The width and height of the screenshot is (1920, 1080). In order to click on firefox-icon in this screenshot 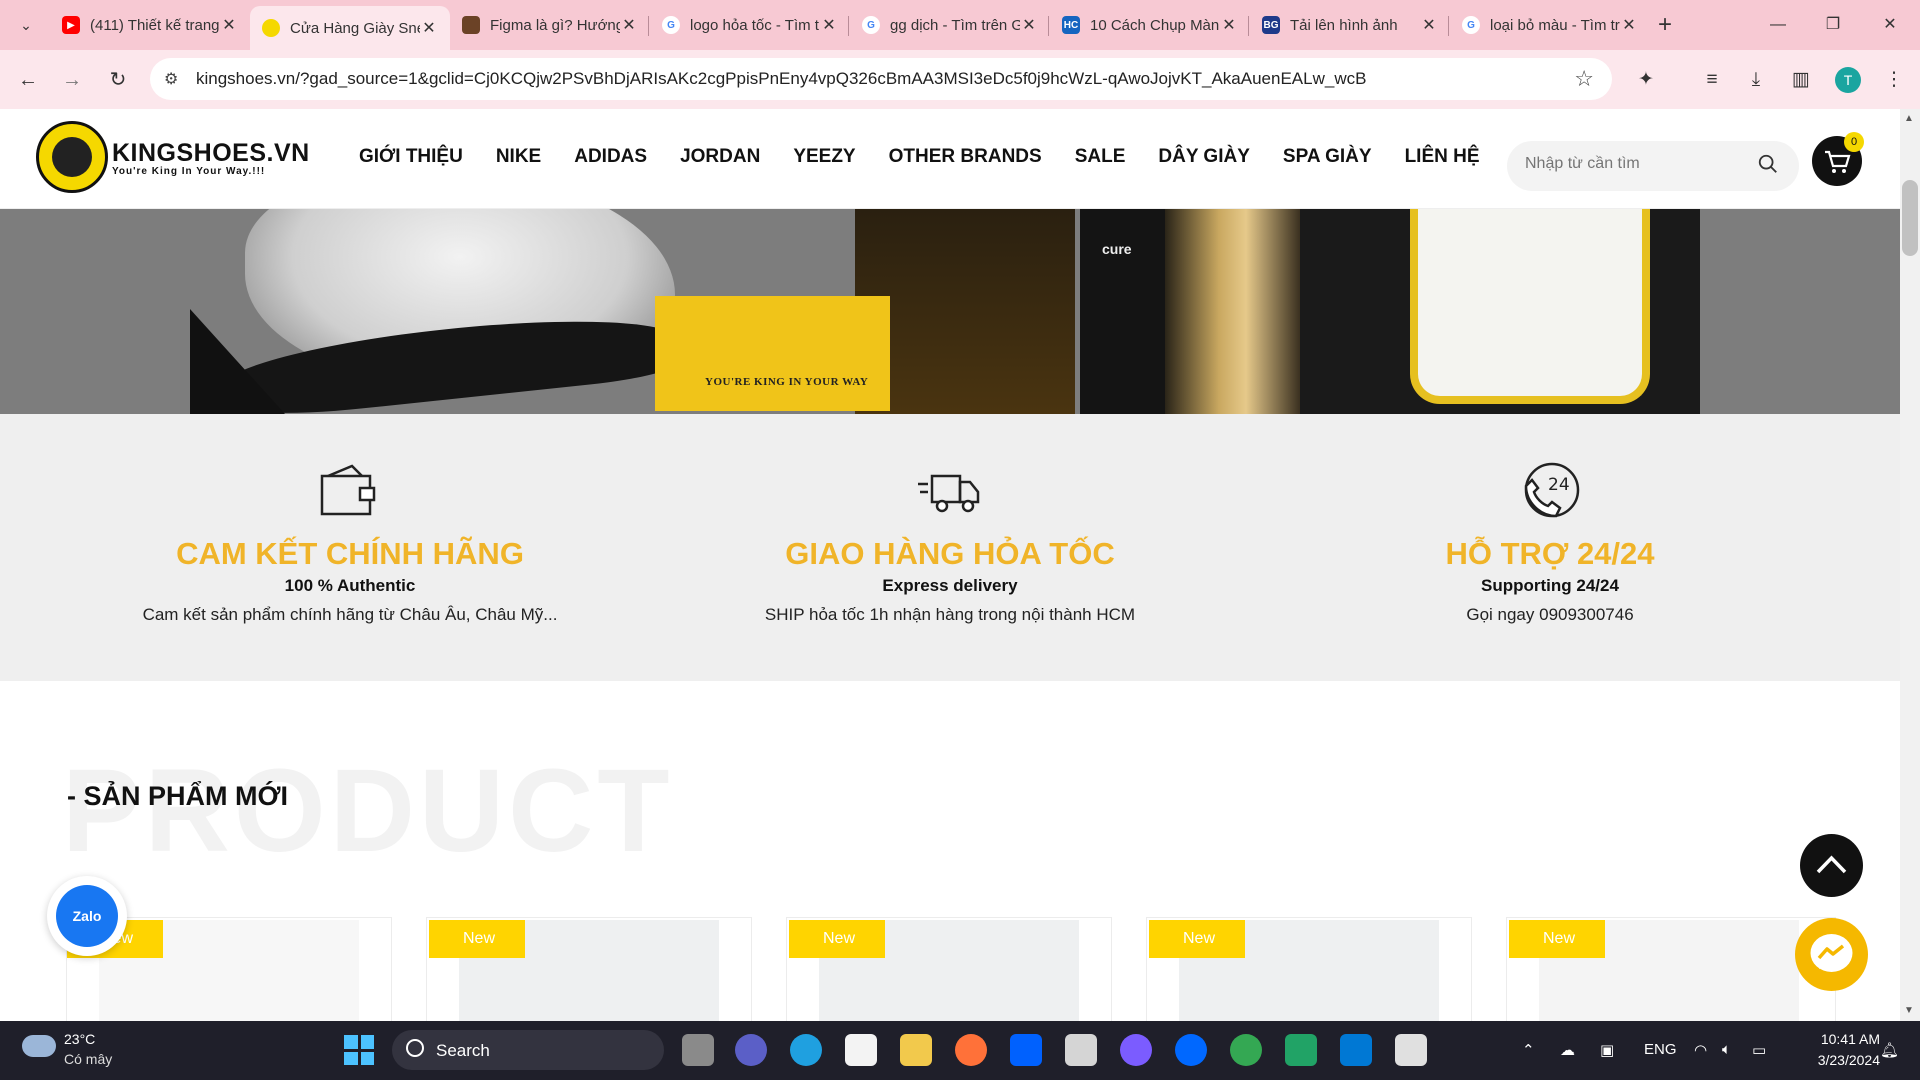, I will do `click(971, 1050)`.